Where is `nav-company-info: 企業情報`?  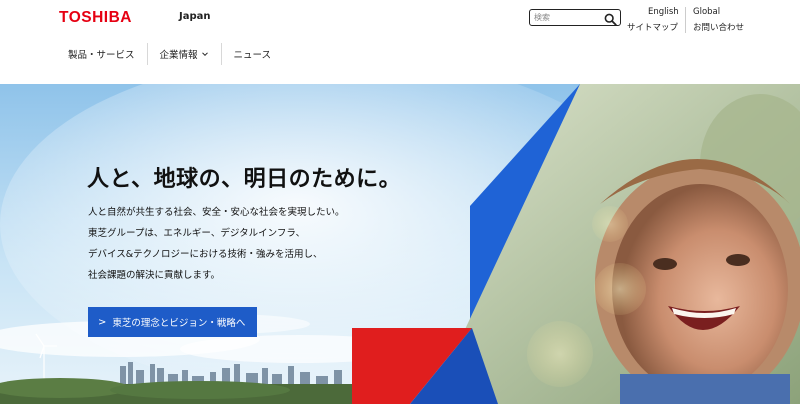 nav-company-info: 企業情報 is located at coordinates (184, 54).